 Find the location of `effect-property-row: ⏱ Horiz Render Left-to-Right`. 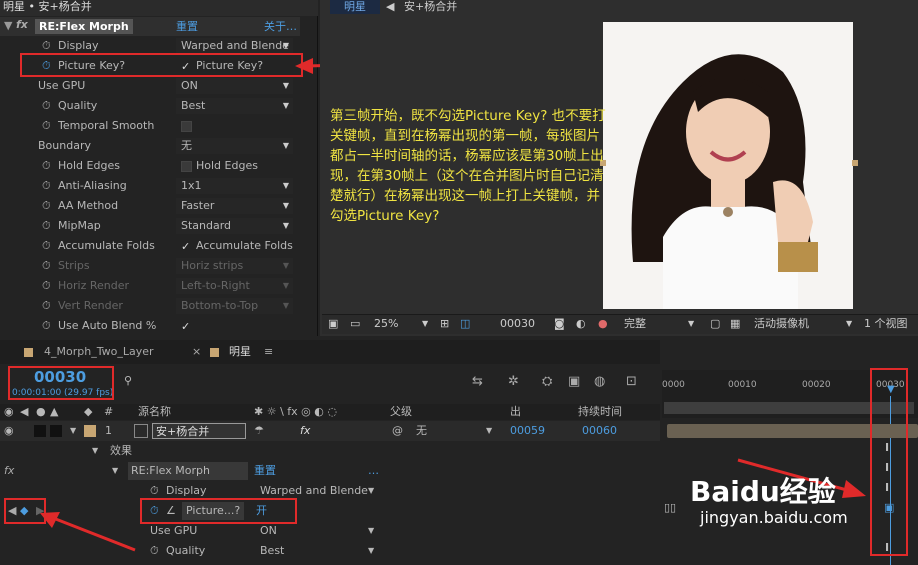

effect-property-row: ⏱ Horiz Render Left-to-Right is located at coordinates (150, 286).